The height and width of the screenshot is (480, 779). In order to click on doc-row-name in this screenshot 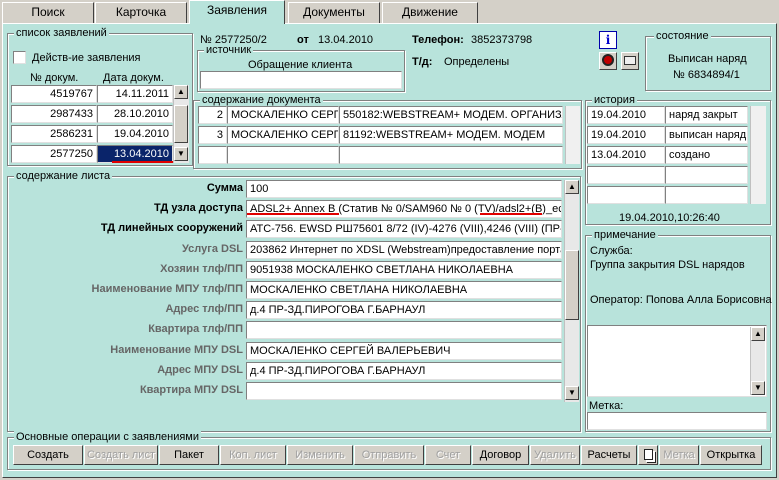, I will do `click(283, 155)`.